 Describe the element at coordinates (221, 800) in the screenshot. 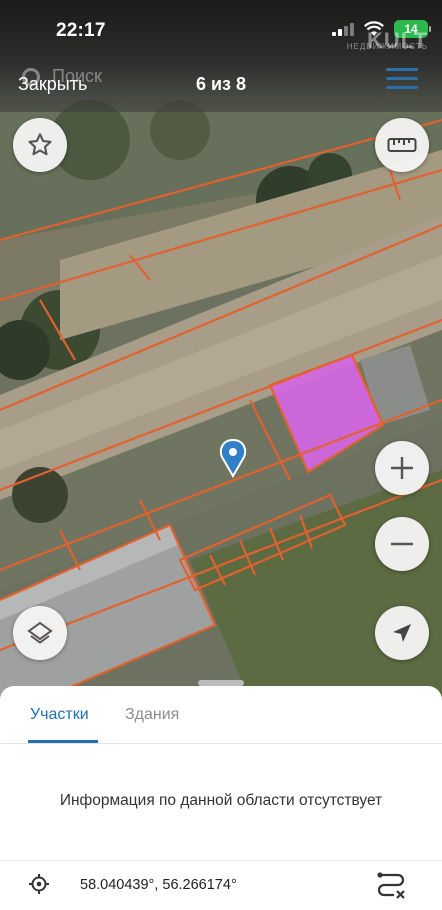

I see `no-data-message: Информация по данной области отсутствует` at that location.